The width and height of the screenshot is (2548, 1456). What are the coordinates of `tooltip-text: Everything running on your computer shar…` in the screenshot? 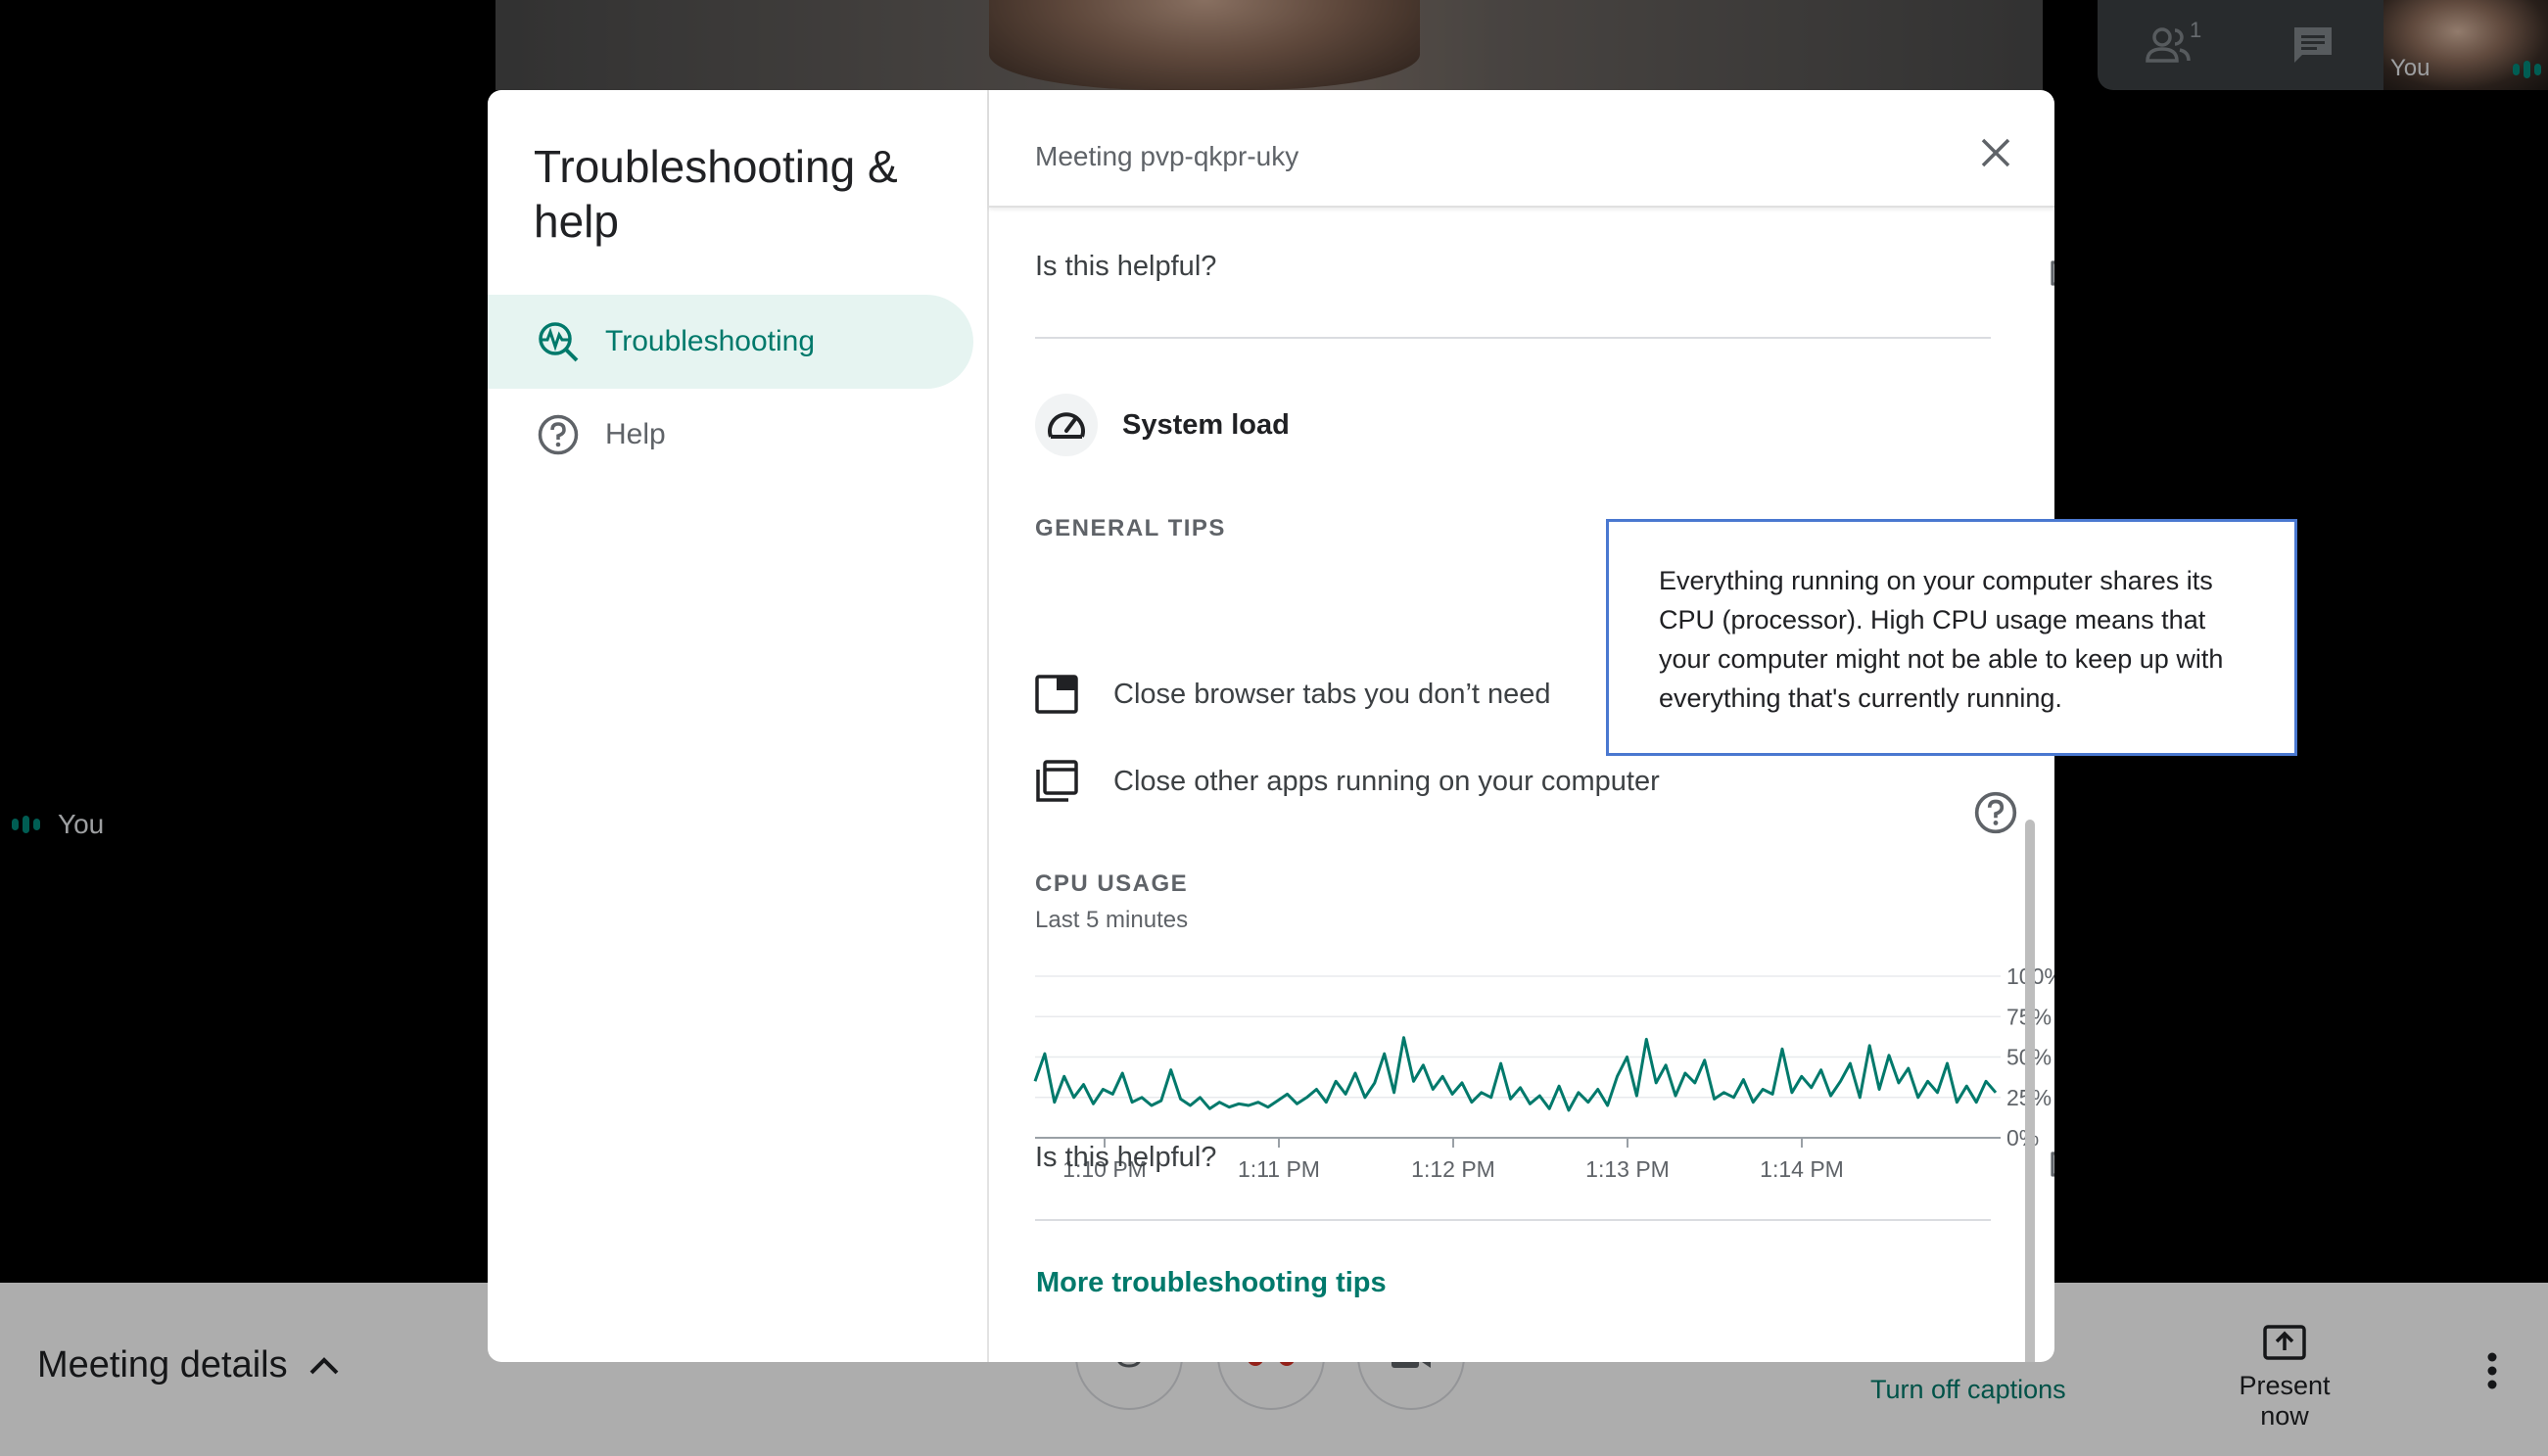 It's located at (1941, 639).